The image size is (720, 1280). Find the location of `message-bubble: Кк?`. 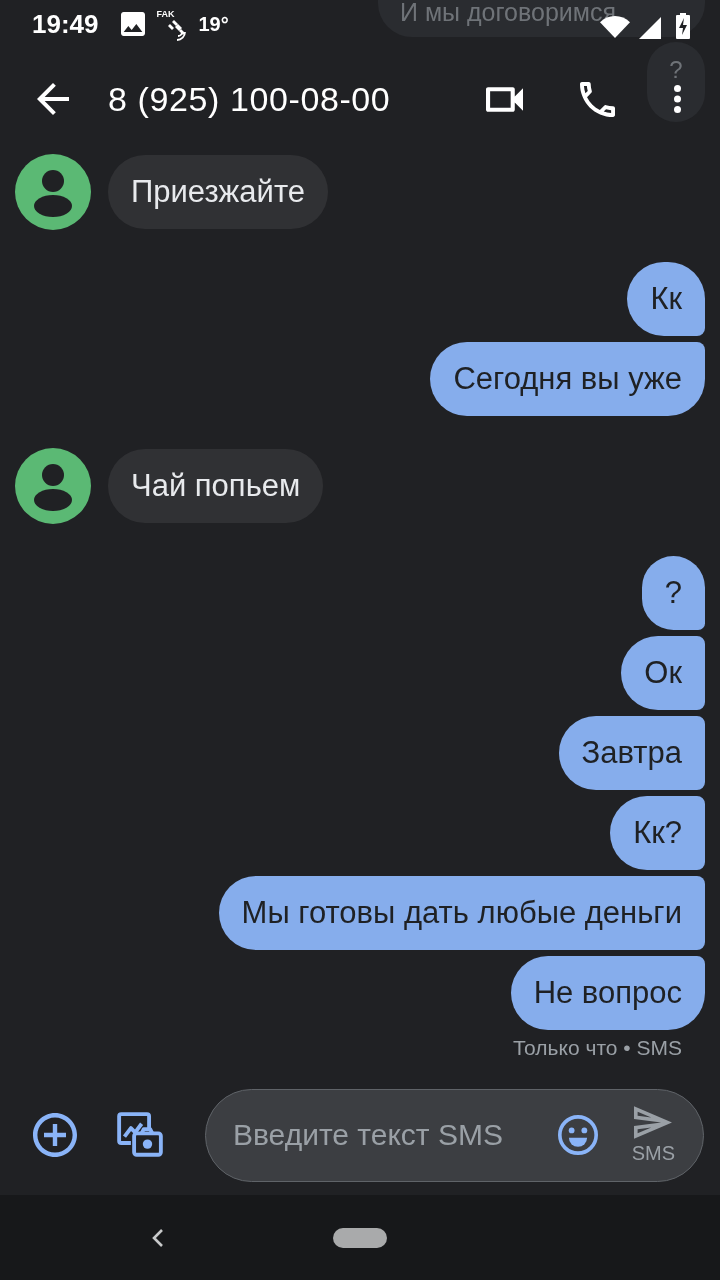

message-bubble: Кк? is located at coordinates (657, 833).